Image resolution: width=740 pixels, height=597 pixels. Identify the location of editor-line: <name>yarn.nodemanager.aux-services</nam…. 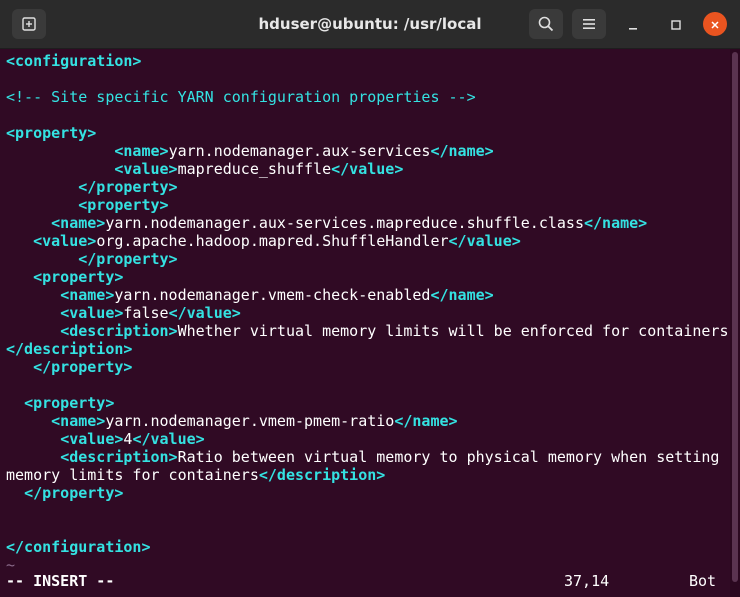
(250, 151).